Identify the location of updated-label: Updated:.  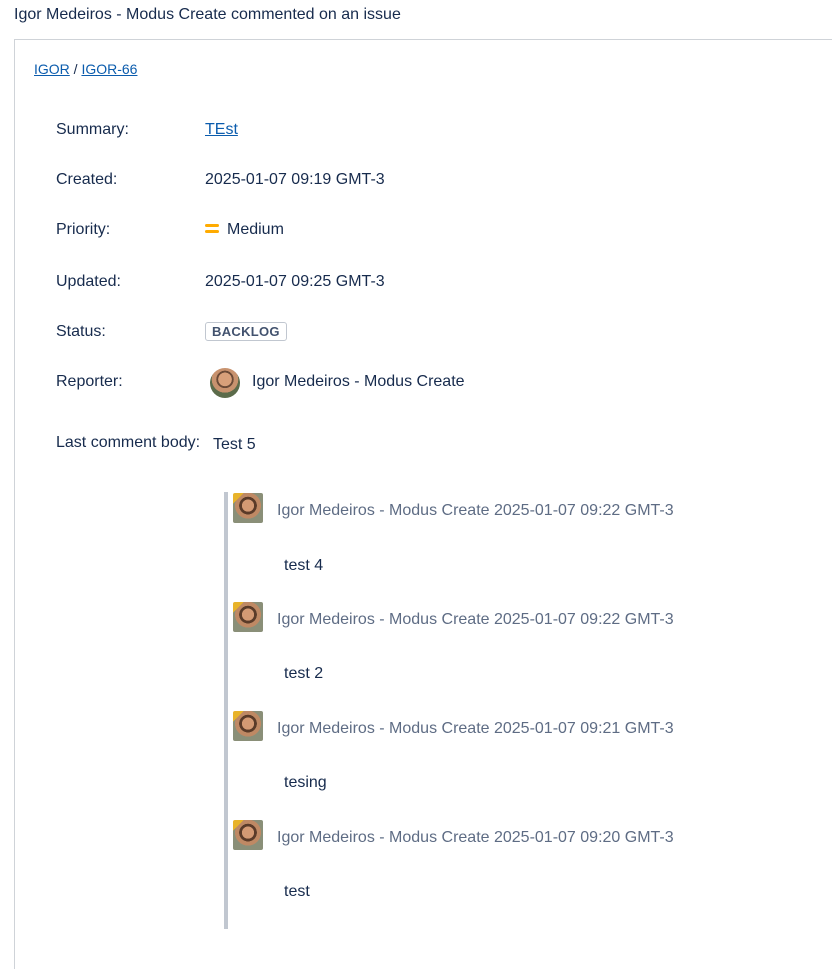
(88, 281).